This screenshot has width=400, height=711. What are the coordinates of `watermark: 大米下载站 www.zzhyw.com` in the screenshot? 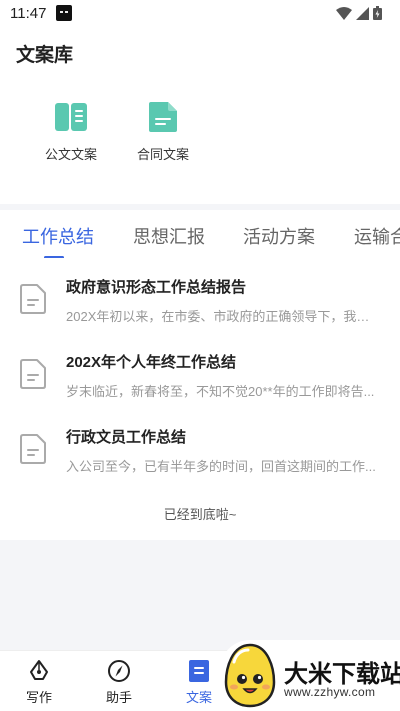 It's located at (310, 675).